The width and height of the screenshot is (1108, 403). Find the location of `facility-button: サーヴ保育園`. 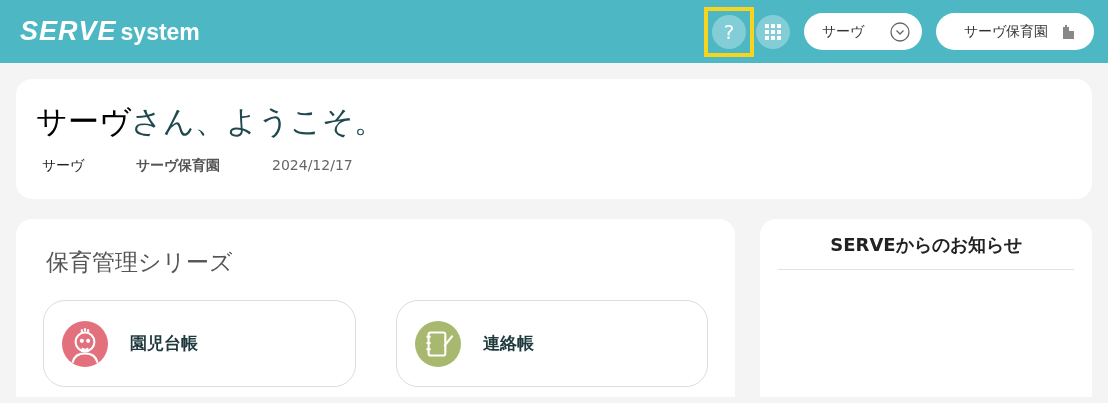

facility-button: サーヴ保育園 is located at coordinates (1015, 31).